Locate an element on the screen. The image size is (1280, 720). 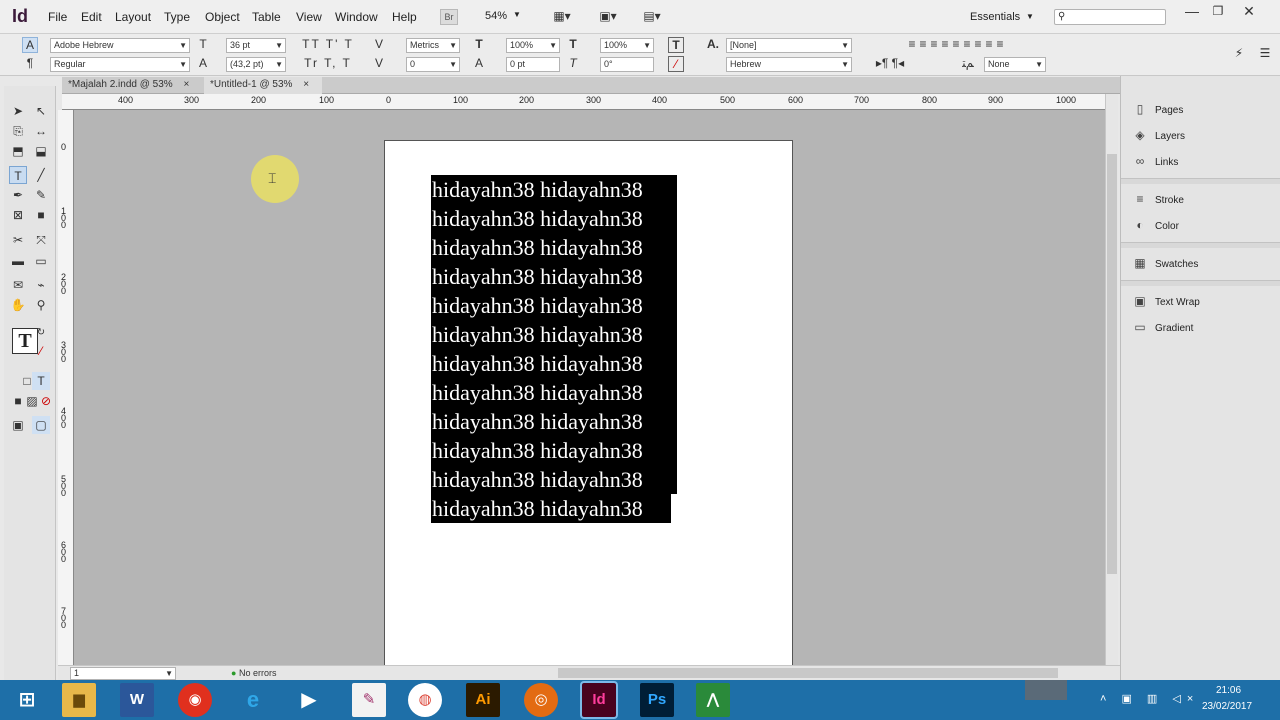
horizontal-scale-field: 100% ▼ is located at coordinates (627, 45).